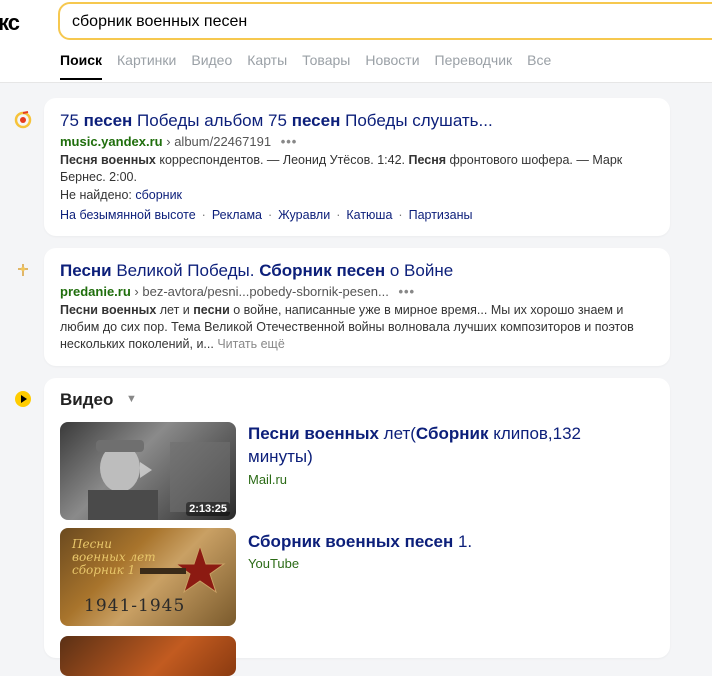 The width and height of the screenshot is (712, 676). What do you see at coordinates (313, 433) in the screenshot?
I see `title-part: Песни военных` at bounding box center [313, 433].